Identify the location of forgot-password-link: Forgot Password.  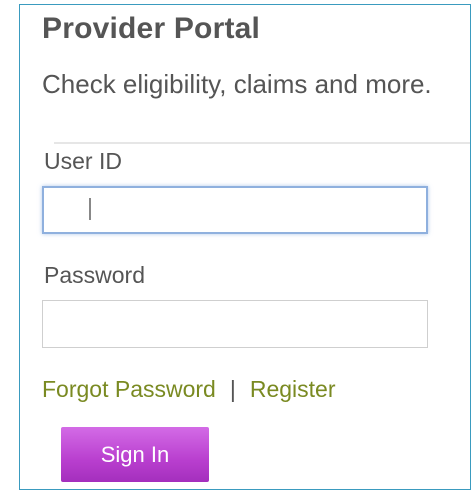
(129, 389).